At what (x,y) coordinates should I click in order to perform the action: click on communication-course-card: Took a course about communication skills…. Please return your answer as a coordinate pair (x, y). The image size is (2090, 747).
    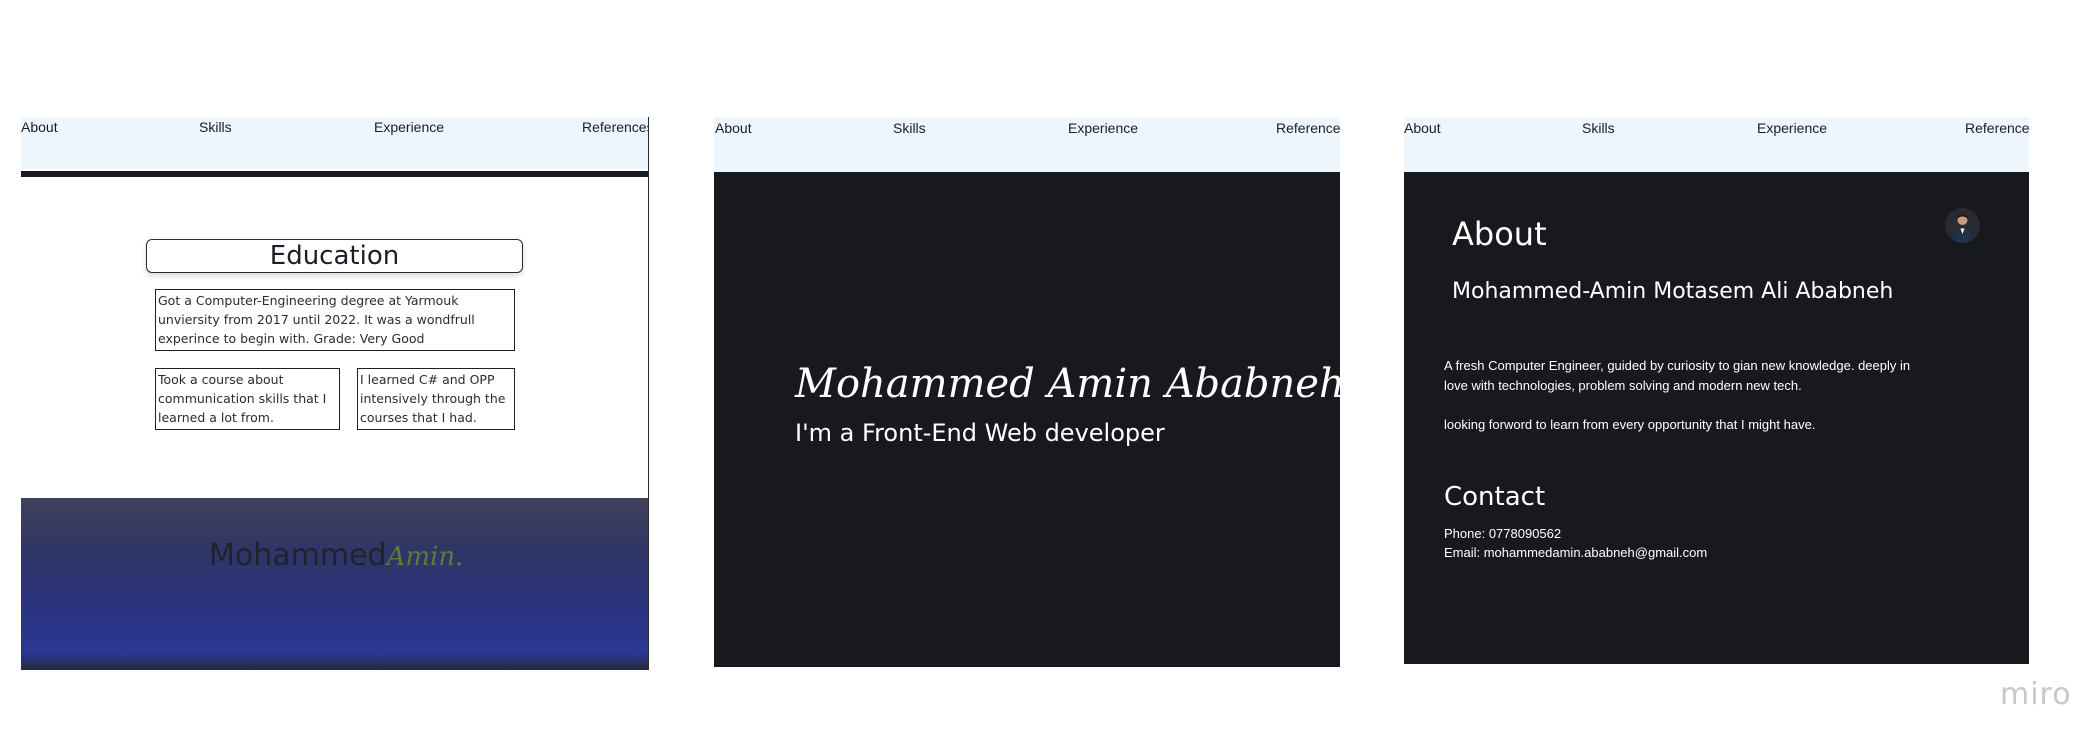
    Looking at the image, I should click on (247, 399).